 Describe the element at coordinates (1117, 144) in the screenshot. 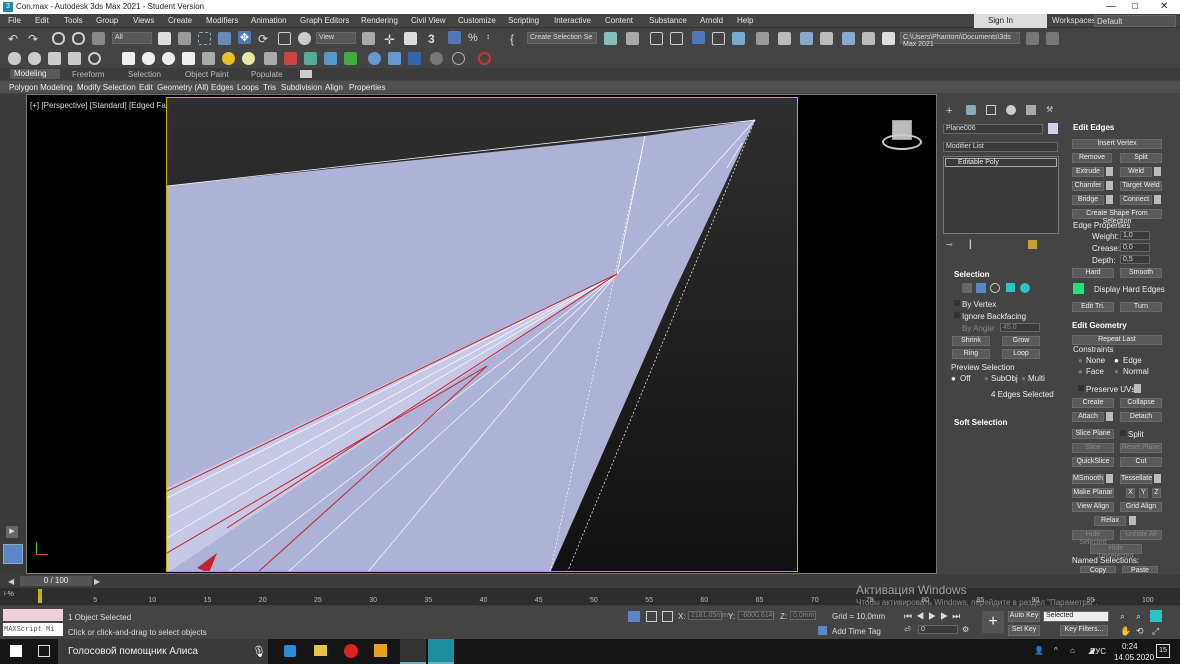

I see `insert-vertex-button: Insert Vertex` at that location.